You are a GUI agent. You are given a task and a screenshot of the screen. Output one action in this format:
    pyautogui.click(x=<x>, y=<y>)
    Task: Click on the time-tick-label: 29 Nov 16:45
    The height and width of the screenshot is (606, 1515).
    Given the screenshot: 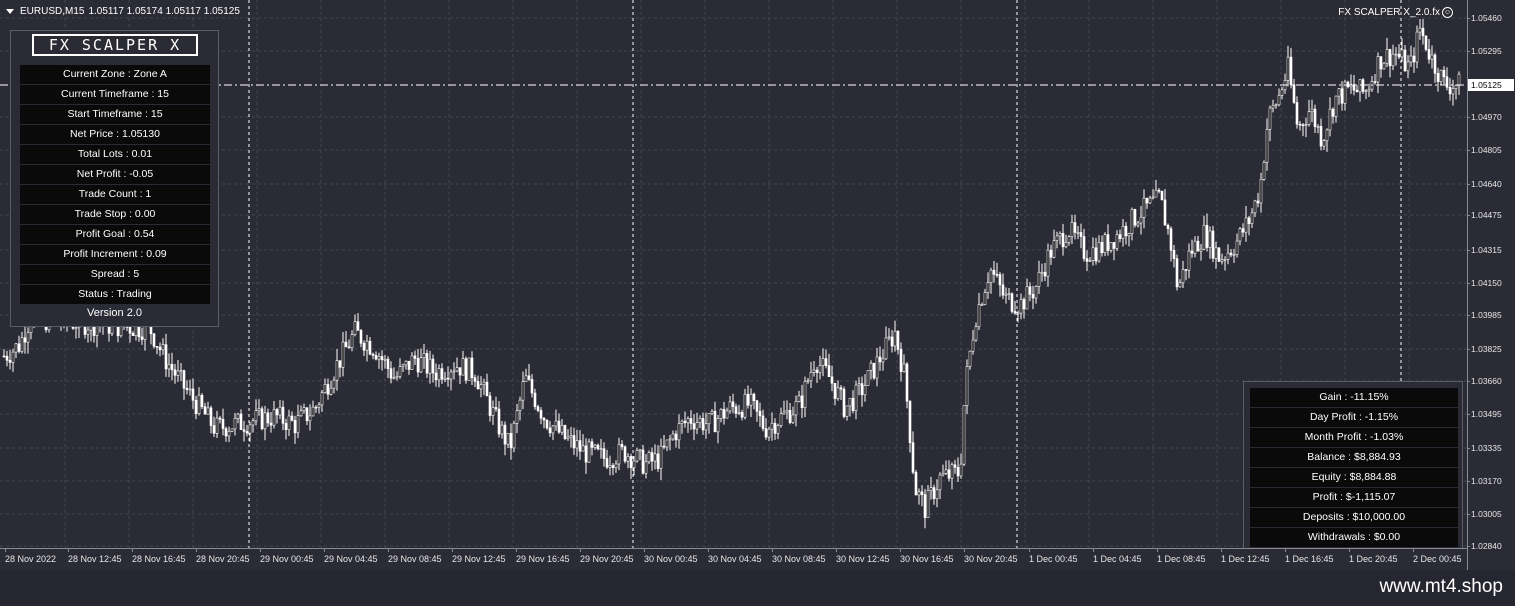 What is the action you would take?
    pyautogui.click(x=543, y=556)
    